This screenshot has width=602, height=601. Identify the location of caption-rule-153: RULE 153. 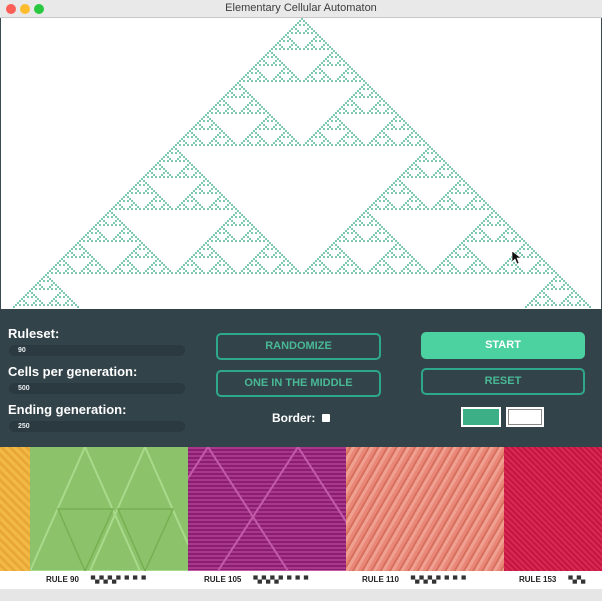
(538, 579).